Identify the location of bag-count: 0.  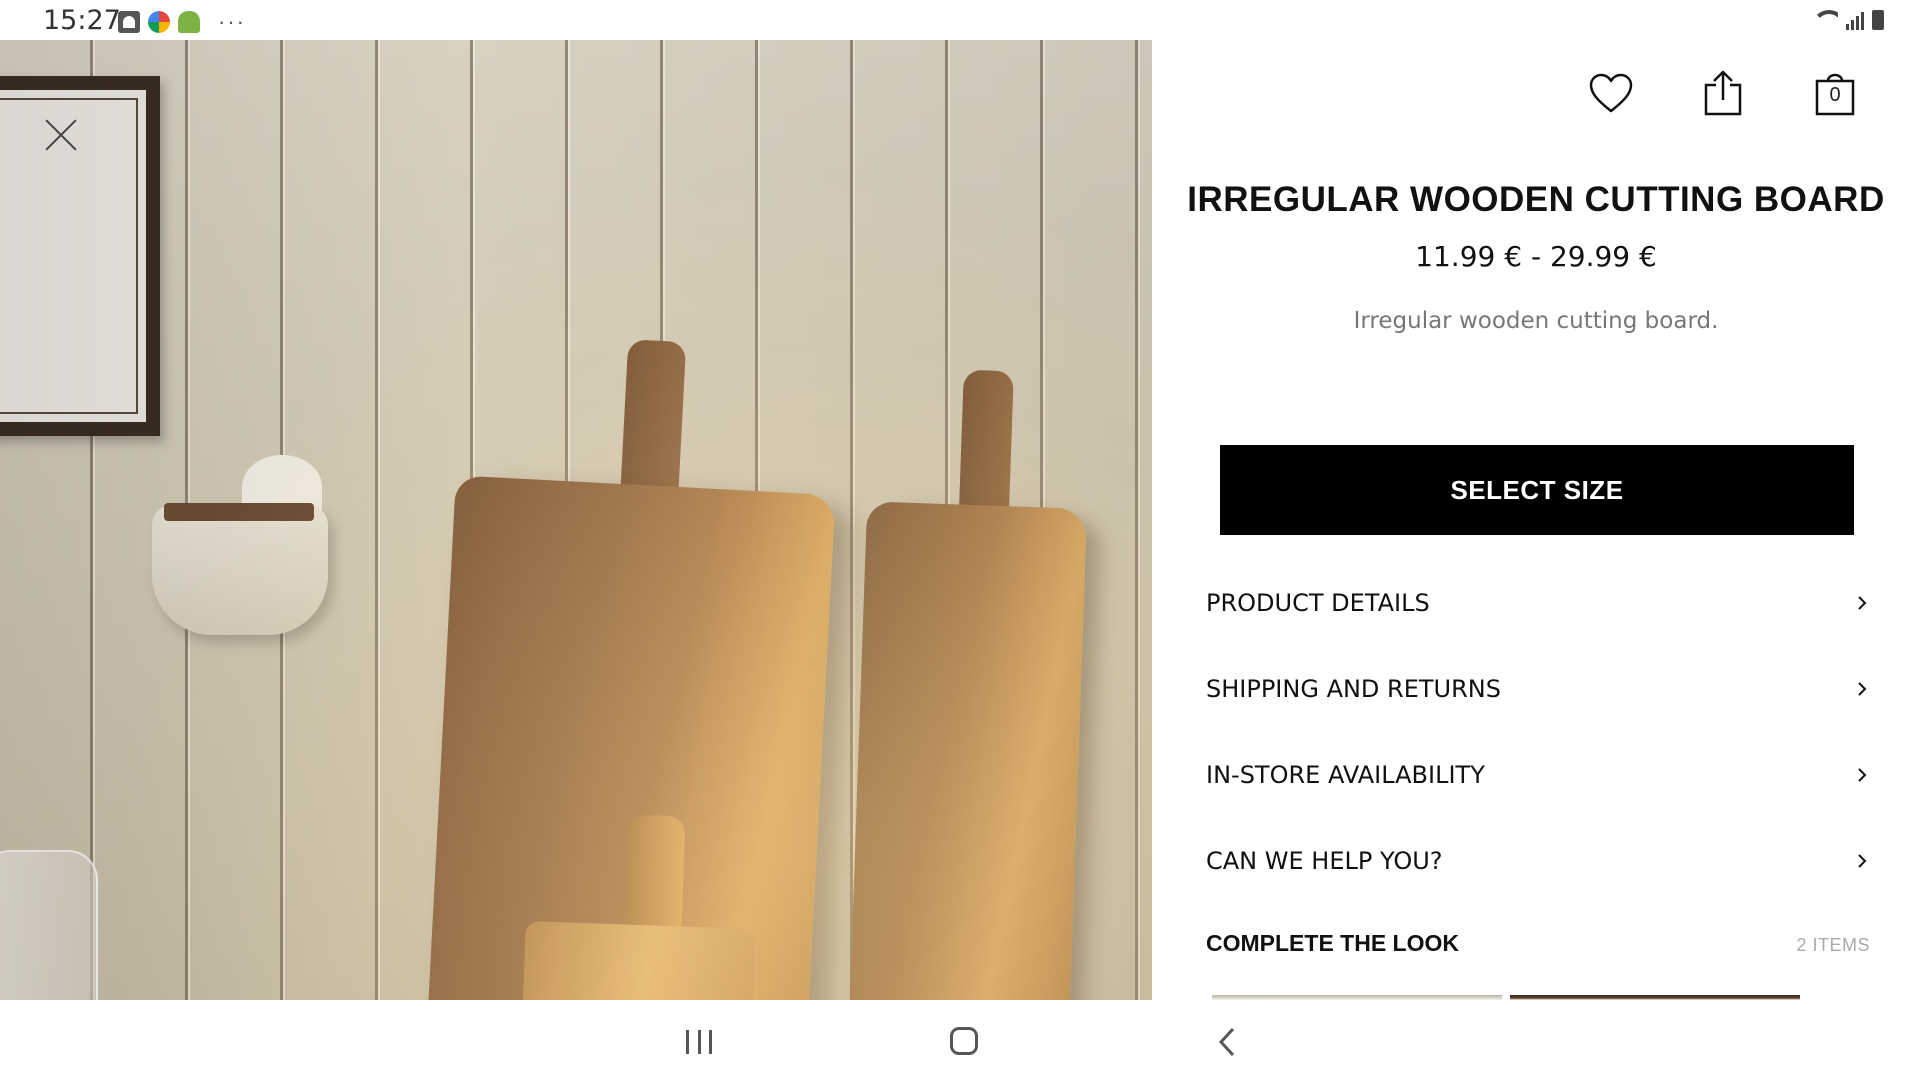
(1835, 95).